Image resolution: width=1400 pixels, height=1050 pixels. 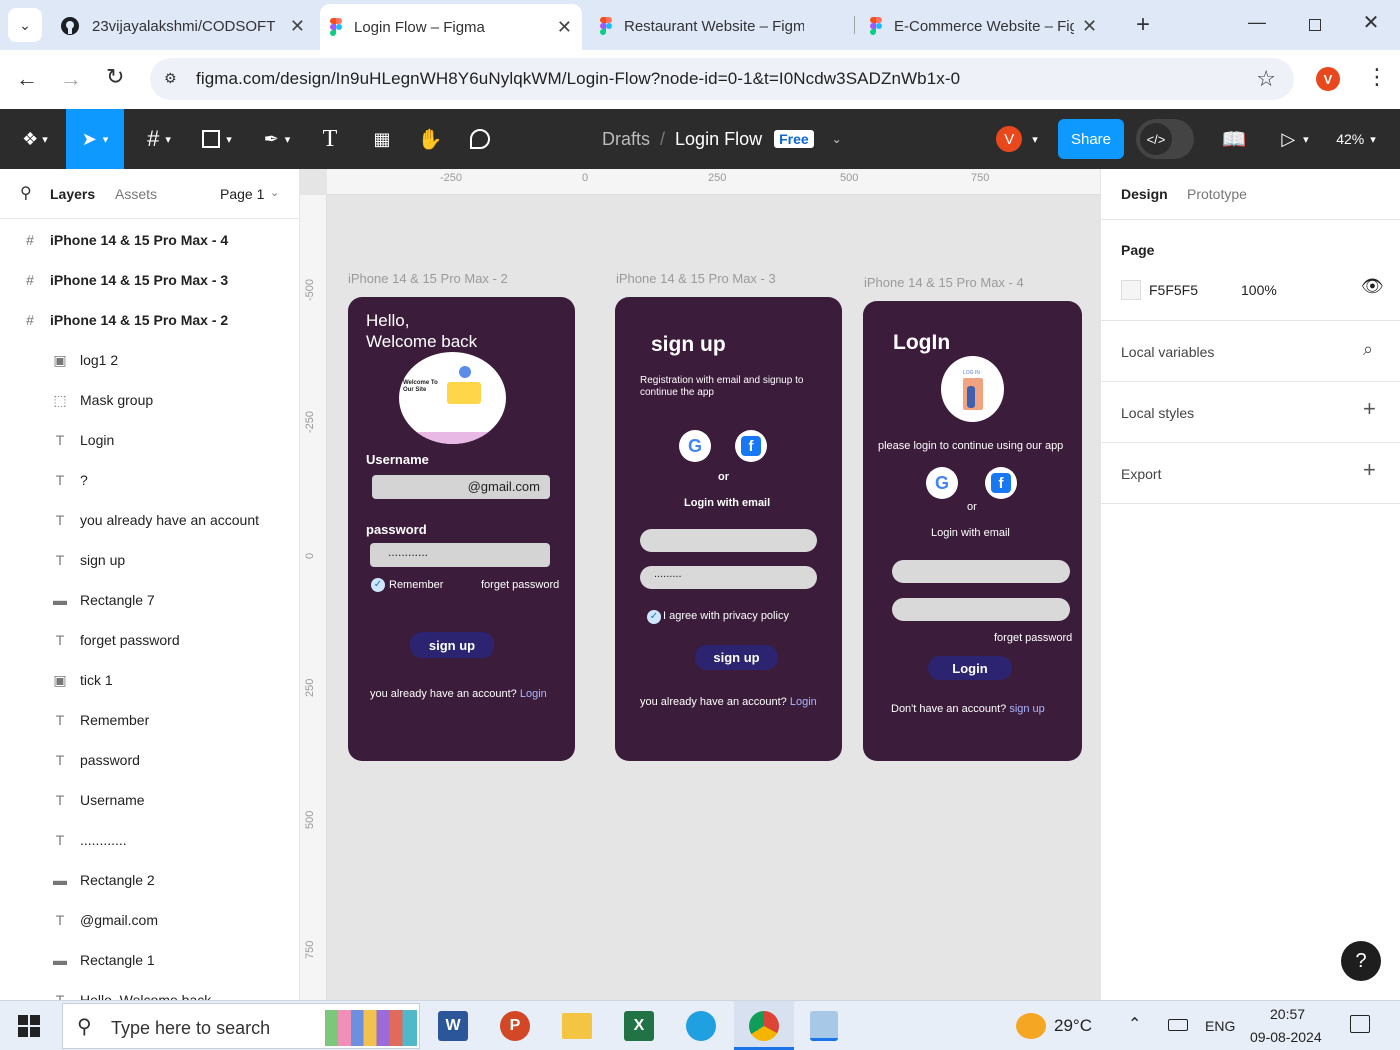 What do you see at coordinates (515, 1026) in the screenshot?
I see `powerpoint-app-icon: P` at bounding box center [515, 1026].